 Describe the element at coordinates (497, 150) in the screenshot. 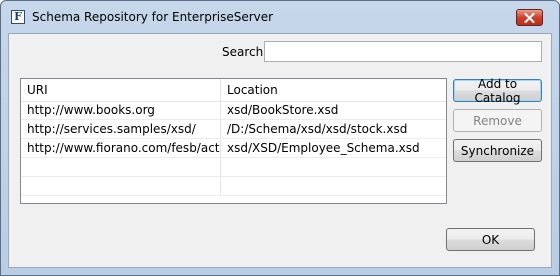

I see `synchronize-button: Synchronize` at that location.